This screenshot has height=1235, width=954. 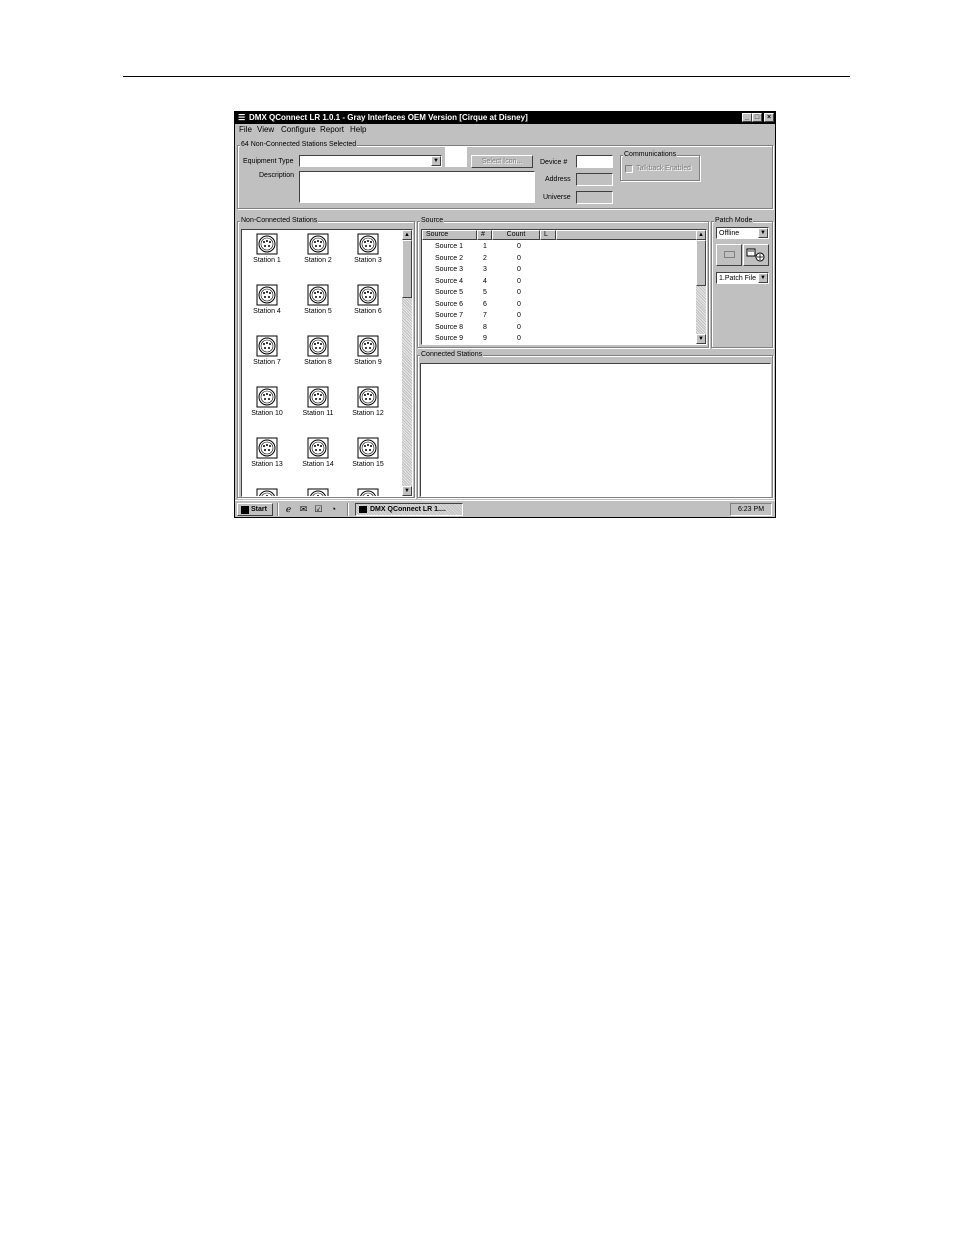 What do you see at coordinates (417, 187) in the screenshot?
I see `description-field` at bounding box center [417, 187].